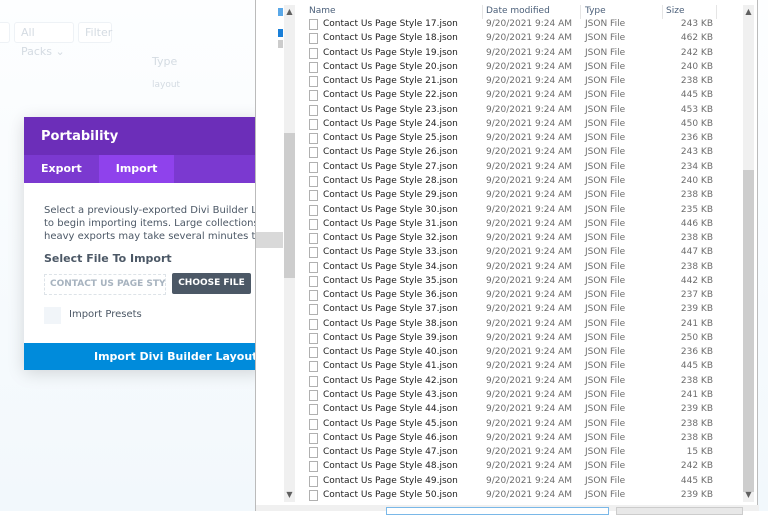  I want to click on nav-selected-item, so click(269, 240).